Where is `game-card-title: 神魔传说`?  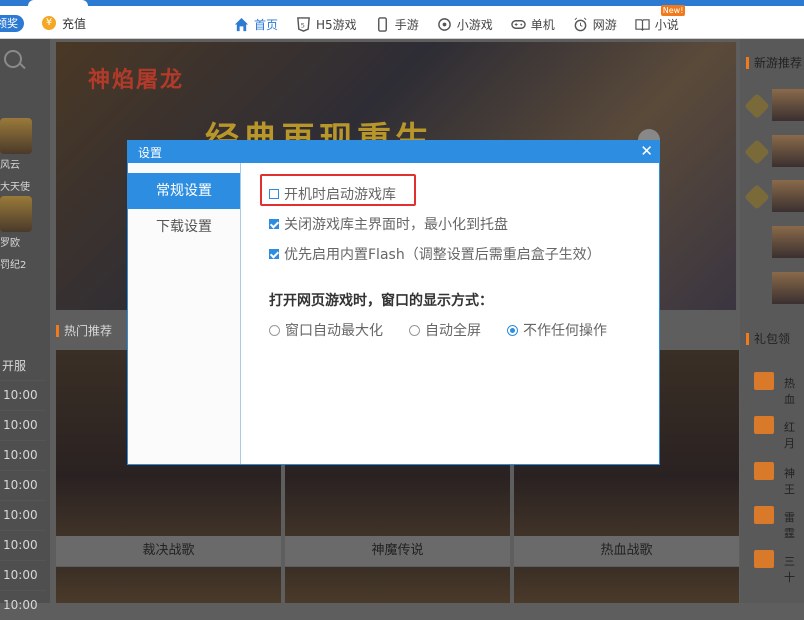
game-card-title: 神魔传说 is located at coordinates (397, 551).